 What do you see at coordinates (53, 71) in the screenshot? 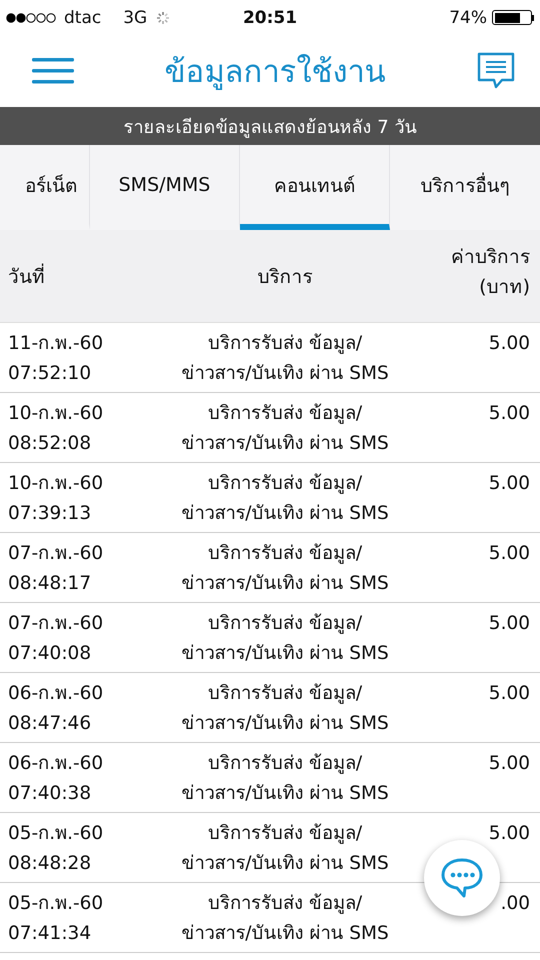
I see `menu-icon` at bounding box center [53, 71].